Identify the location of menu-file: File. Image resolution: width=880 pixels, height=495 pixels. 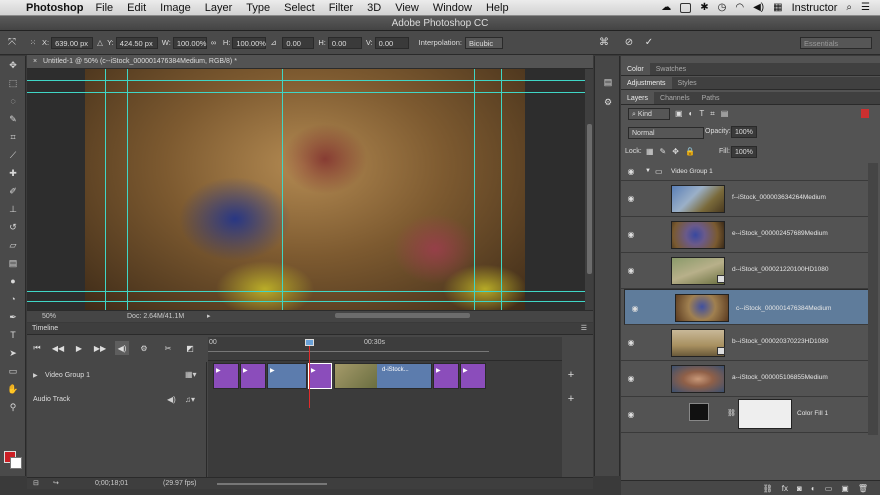
(104, 8).